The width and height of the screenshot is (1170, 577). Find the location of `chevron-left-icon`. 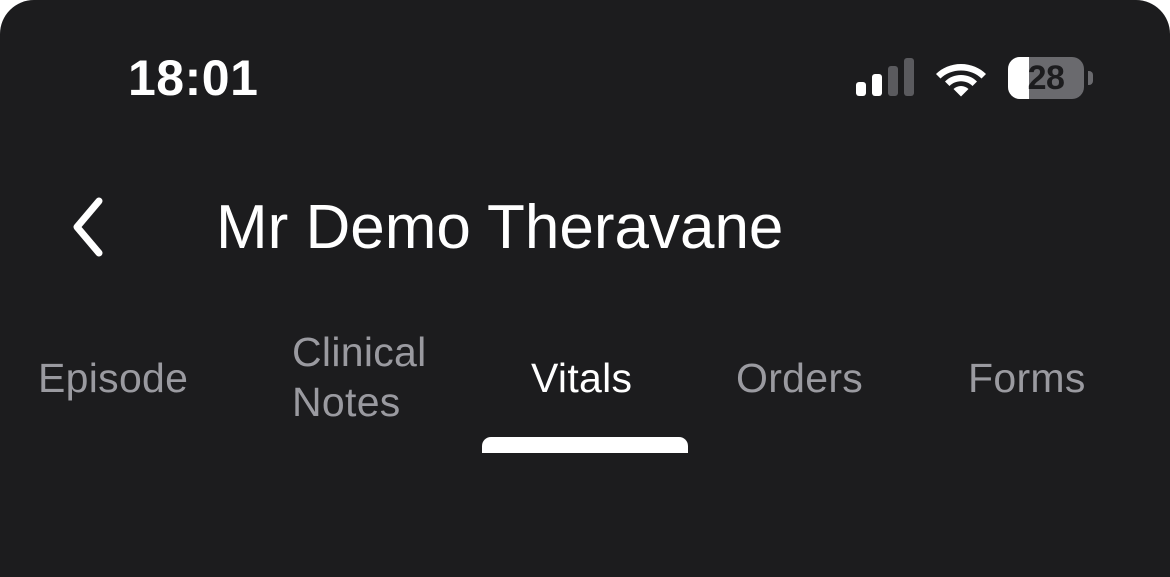

chevron-left-icon is located at coordinates (88, 227).